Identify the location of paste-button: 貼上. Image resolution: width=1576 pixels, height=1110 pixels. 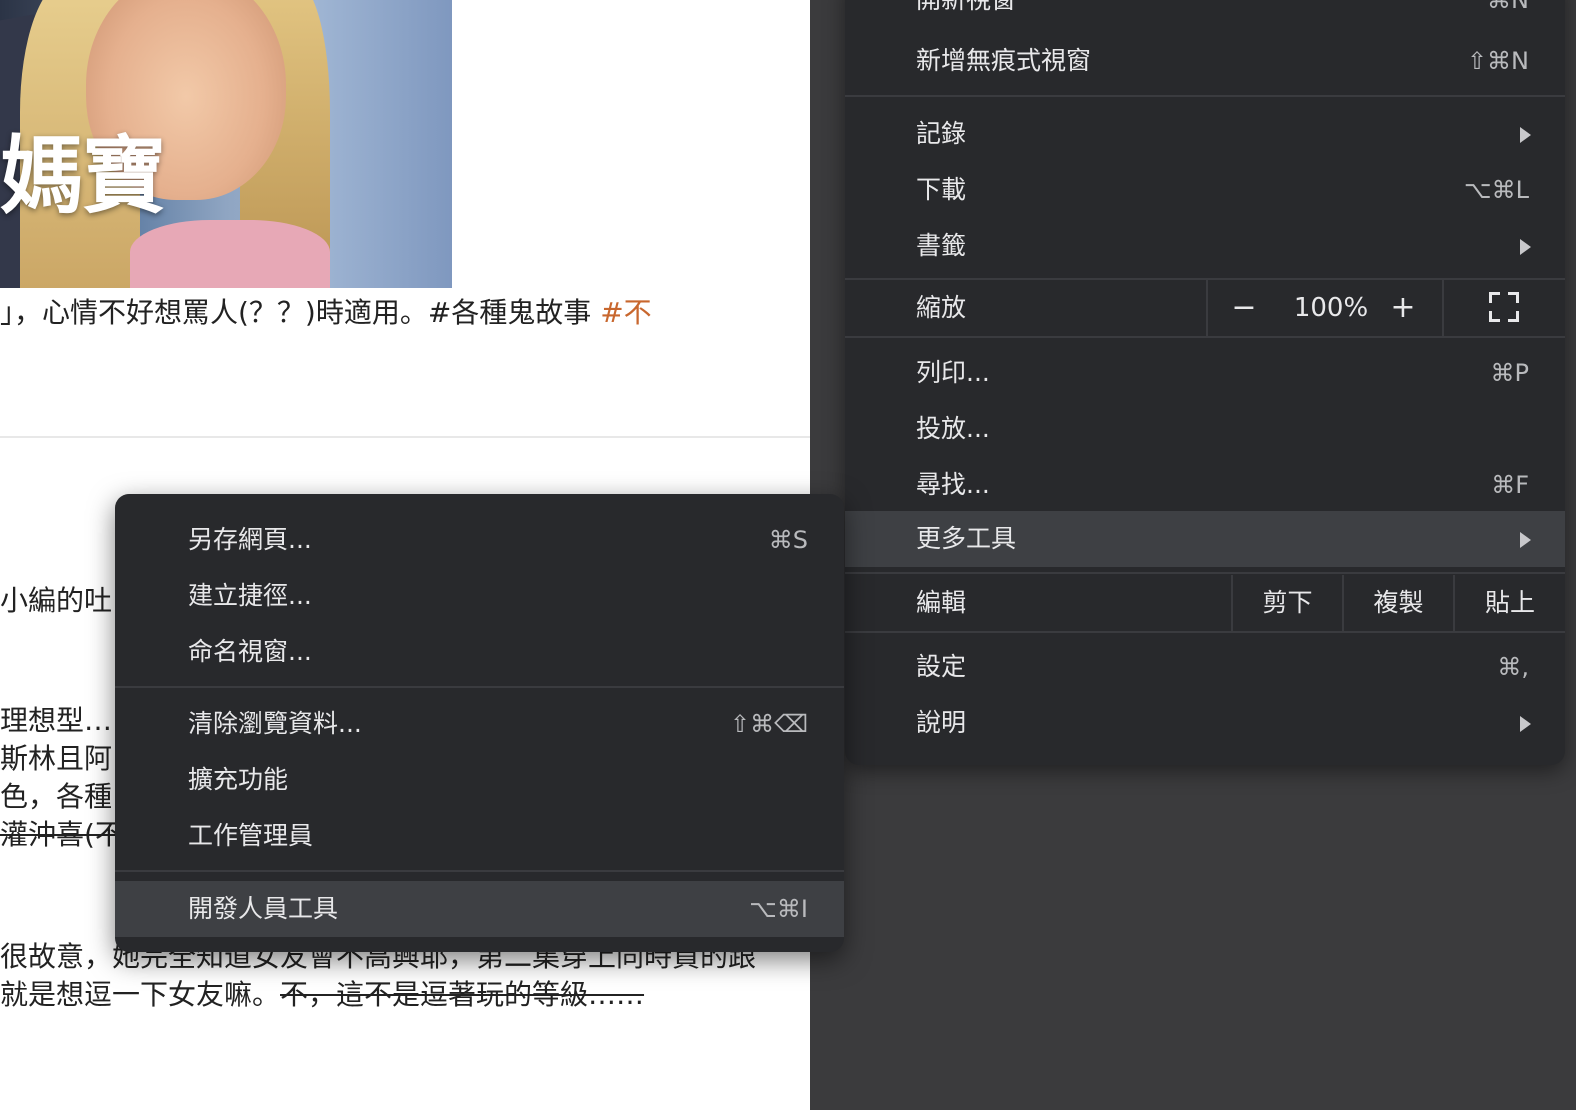
(1510, 603).